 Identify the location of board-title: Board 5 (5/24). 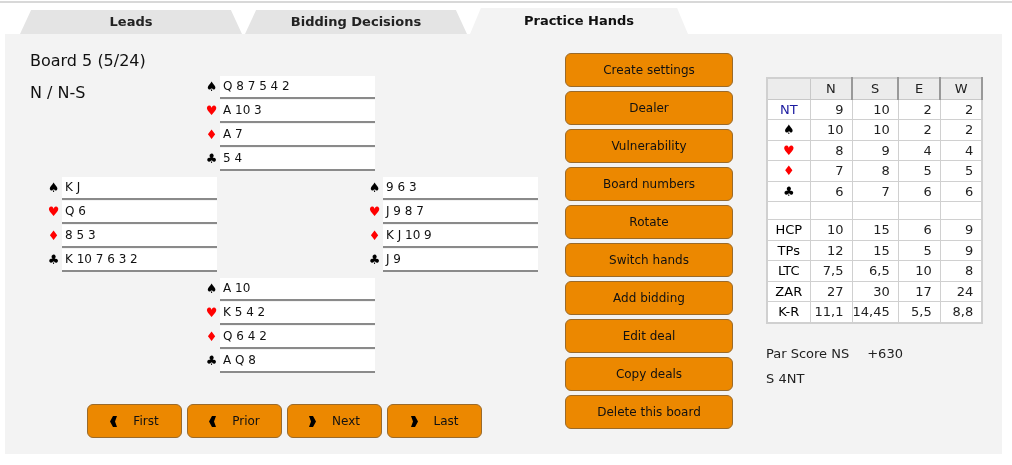
(88, 61).